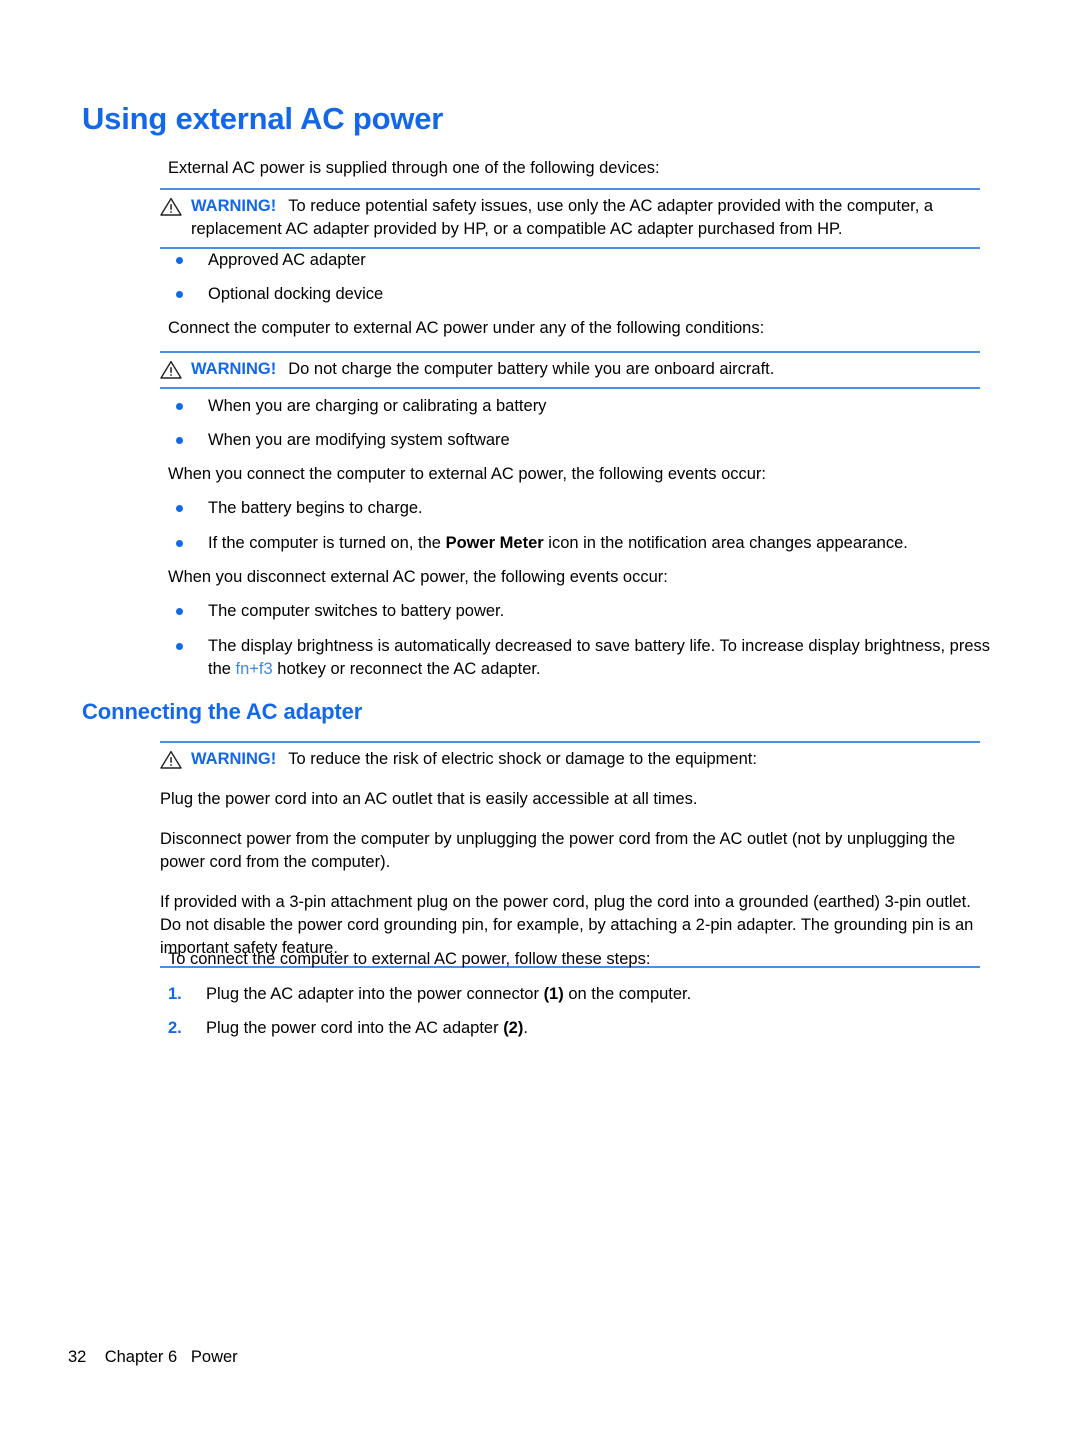 The width and height of the screenshot is (1080, 1437). What do you see at coordinates (327, 543) in the screenshot?
I see `list-item-text-pre: If the computer is turned on, the` at bounding box center [327, 543].